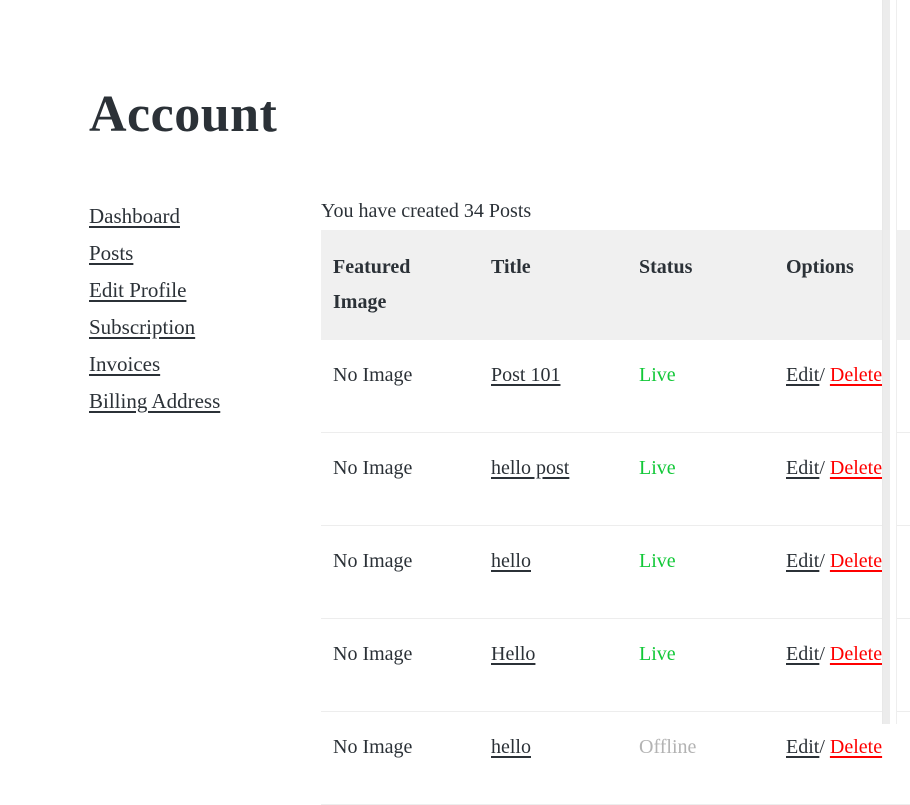 This screenshot has width=910, height=805. Describe the element at coordinates (886, 362) in the screenshot. I see `scrollbar-track` at that location.